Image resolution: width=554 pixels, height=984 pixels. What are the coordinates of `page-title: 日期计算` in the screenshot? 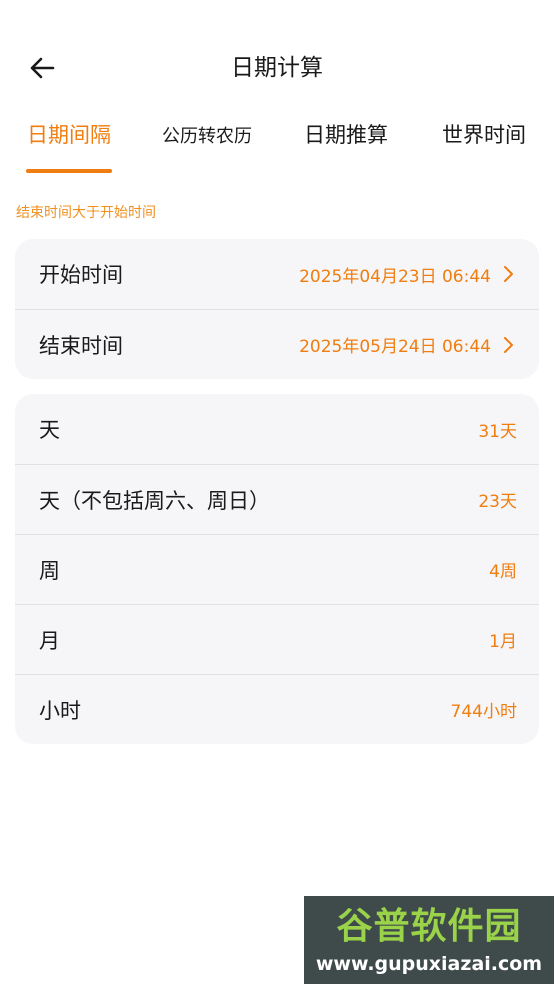 It's located at (277, 68).